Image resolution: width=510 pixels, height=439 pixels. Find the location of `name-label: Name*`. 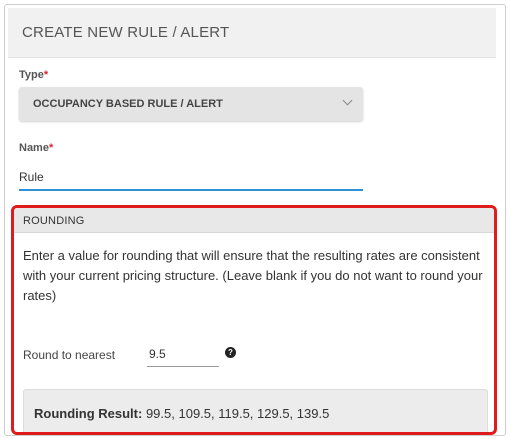

name-label: Name* is located at coordinates (36, 148).